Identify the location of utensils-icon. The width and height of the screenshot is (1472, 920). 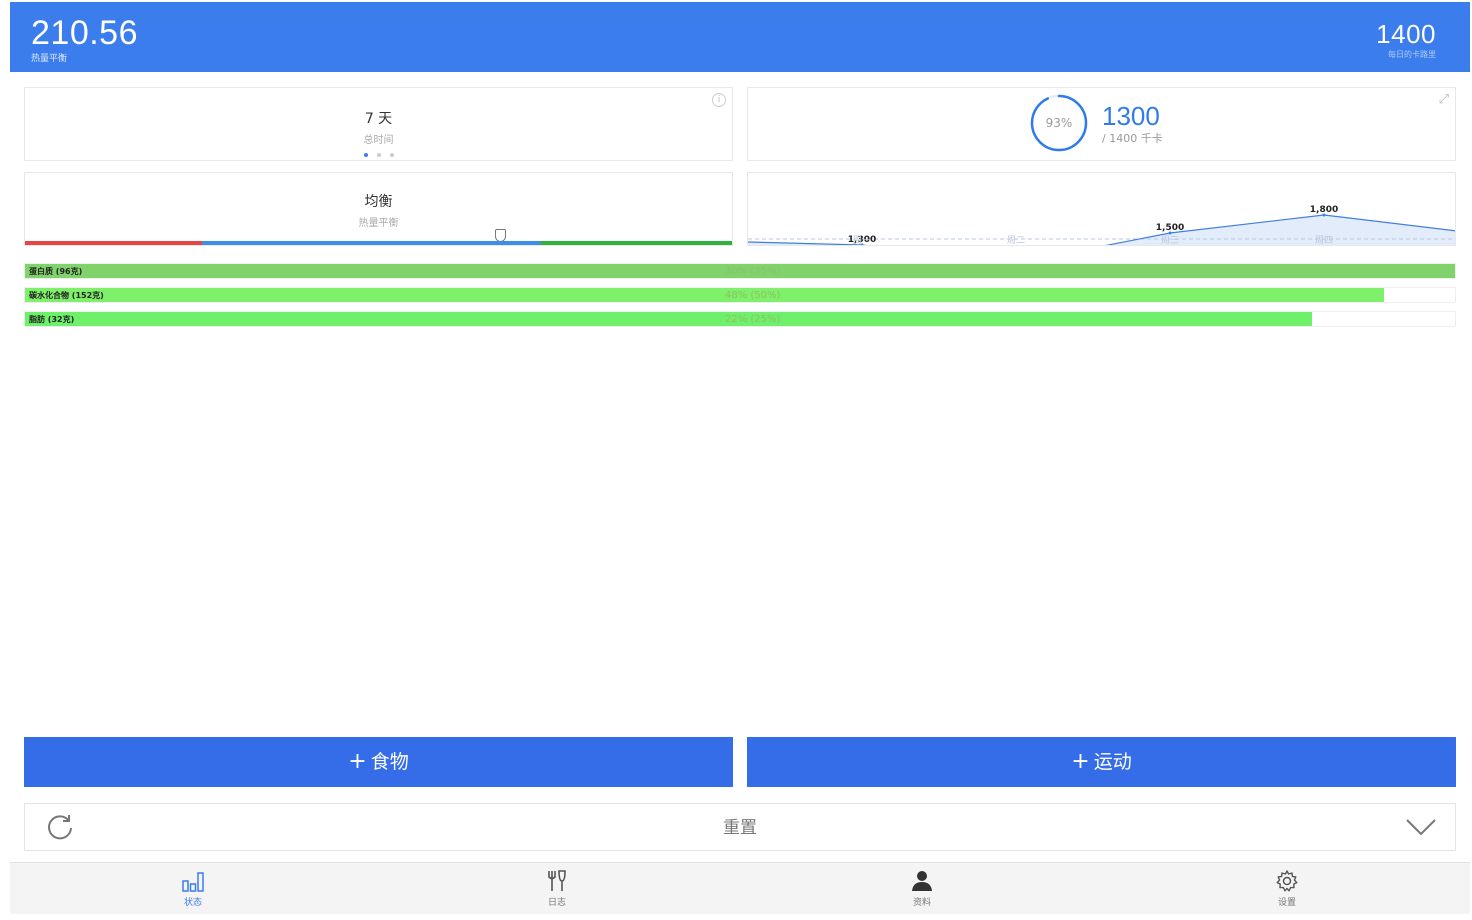
(557, 880).